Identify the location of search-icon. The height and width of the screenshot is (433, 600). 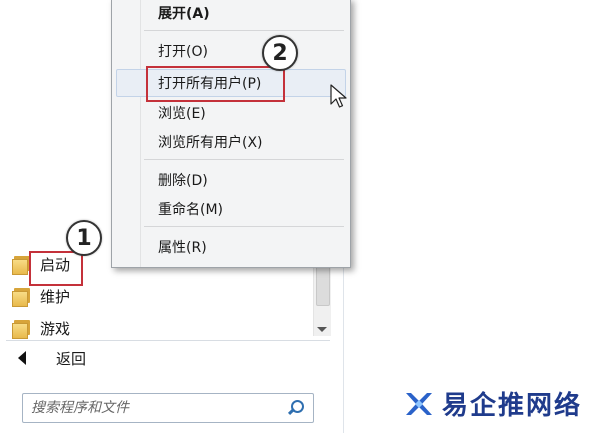
(296, 408).